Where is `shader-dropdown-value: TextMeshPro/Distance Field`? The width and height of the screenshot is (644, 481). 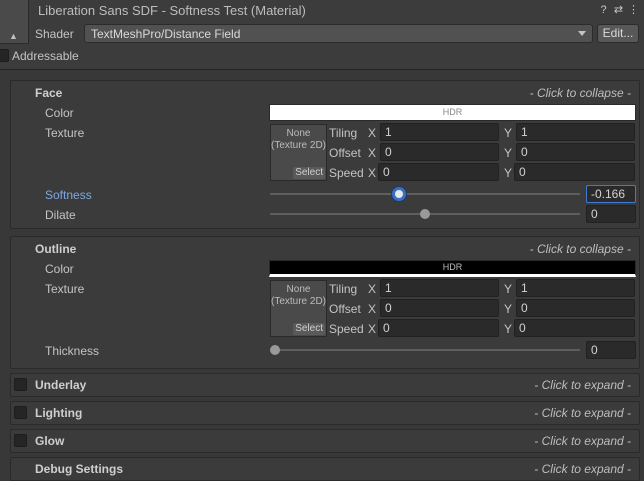
shader-dropdown-value: TextMeshPro/Distance Field is located at coordinates (166, 34).